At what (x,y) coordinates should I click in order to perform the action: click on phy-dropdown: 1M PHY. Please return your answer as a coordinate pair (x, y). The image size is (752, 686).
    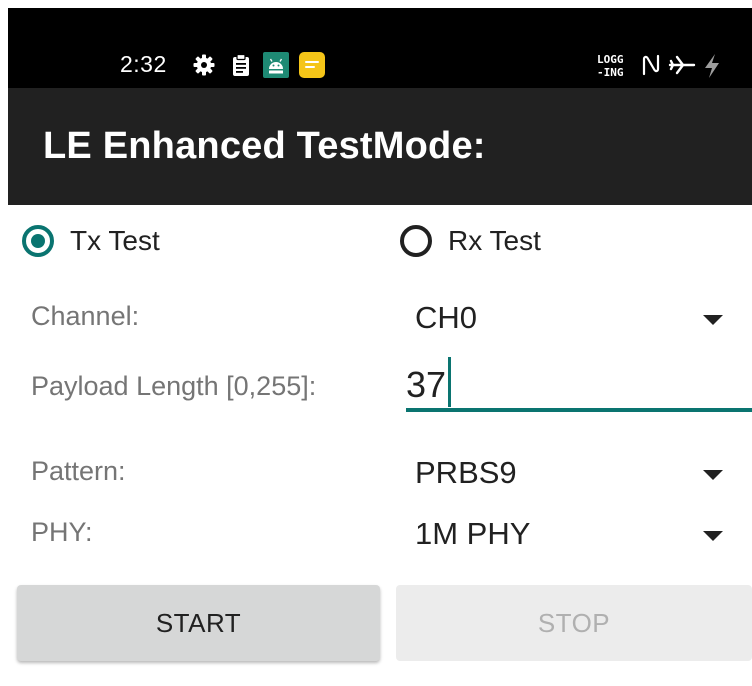
    Looking at the image, I should click on (580, 533).